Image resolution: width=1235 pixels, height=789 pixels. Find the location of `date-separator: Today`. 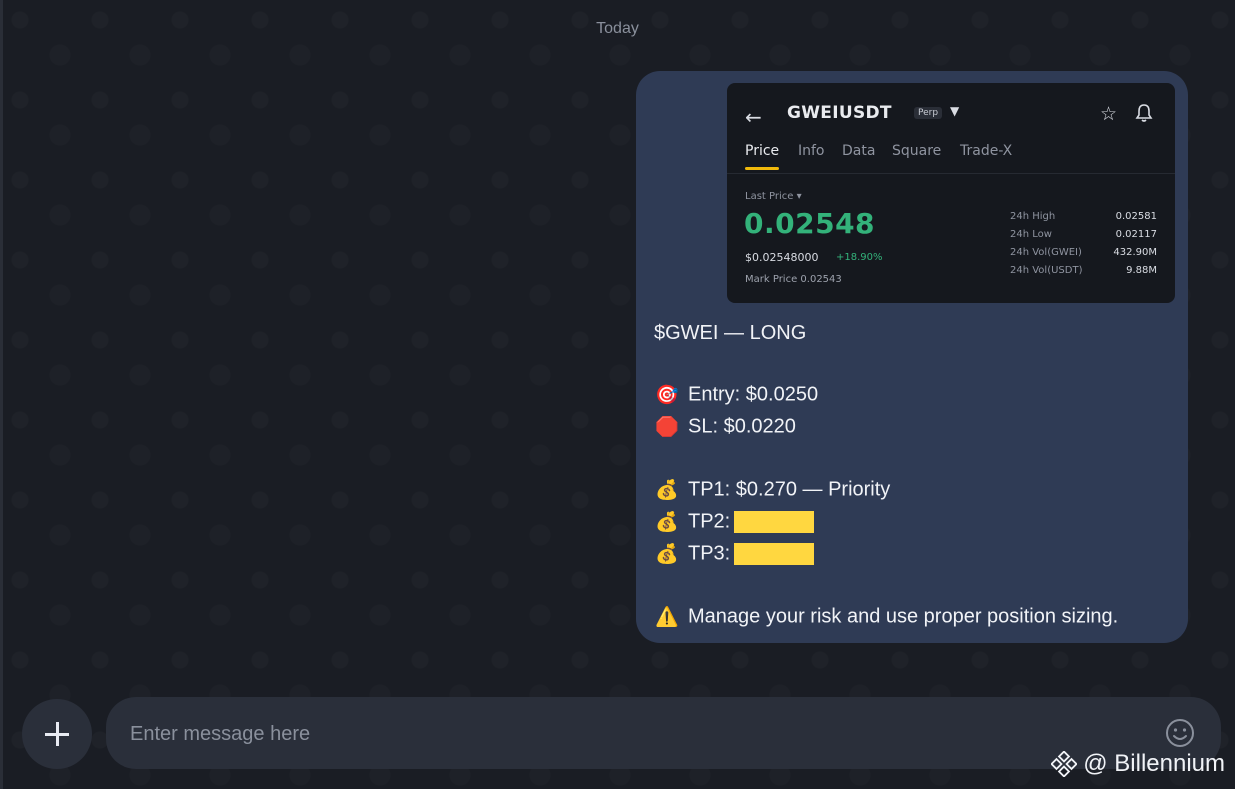

date-separator: Today is located at coordinates (617, 28).